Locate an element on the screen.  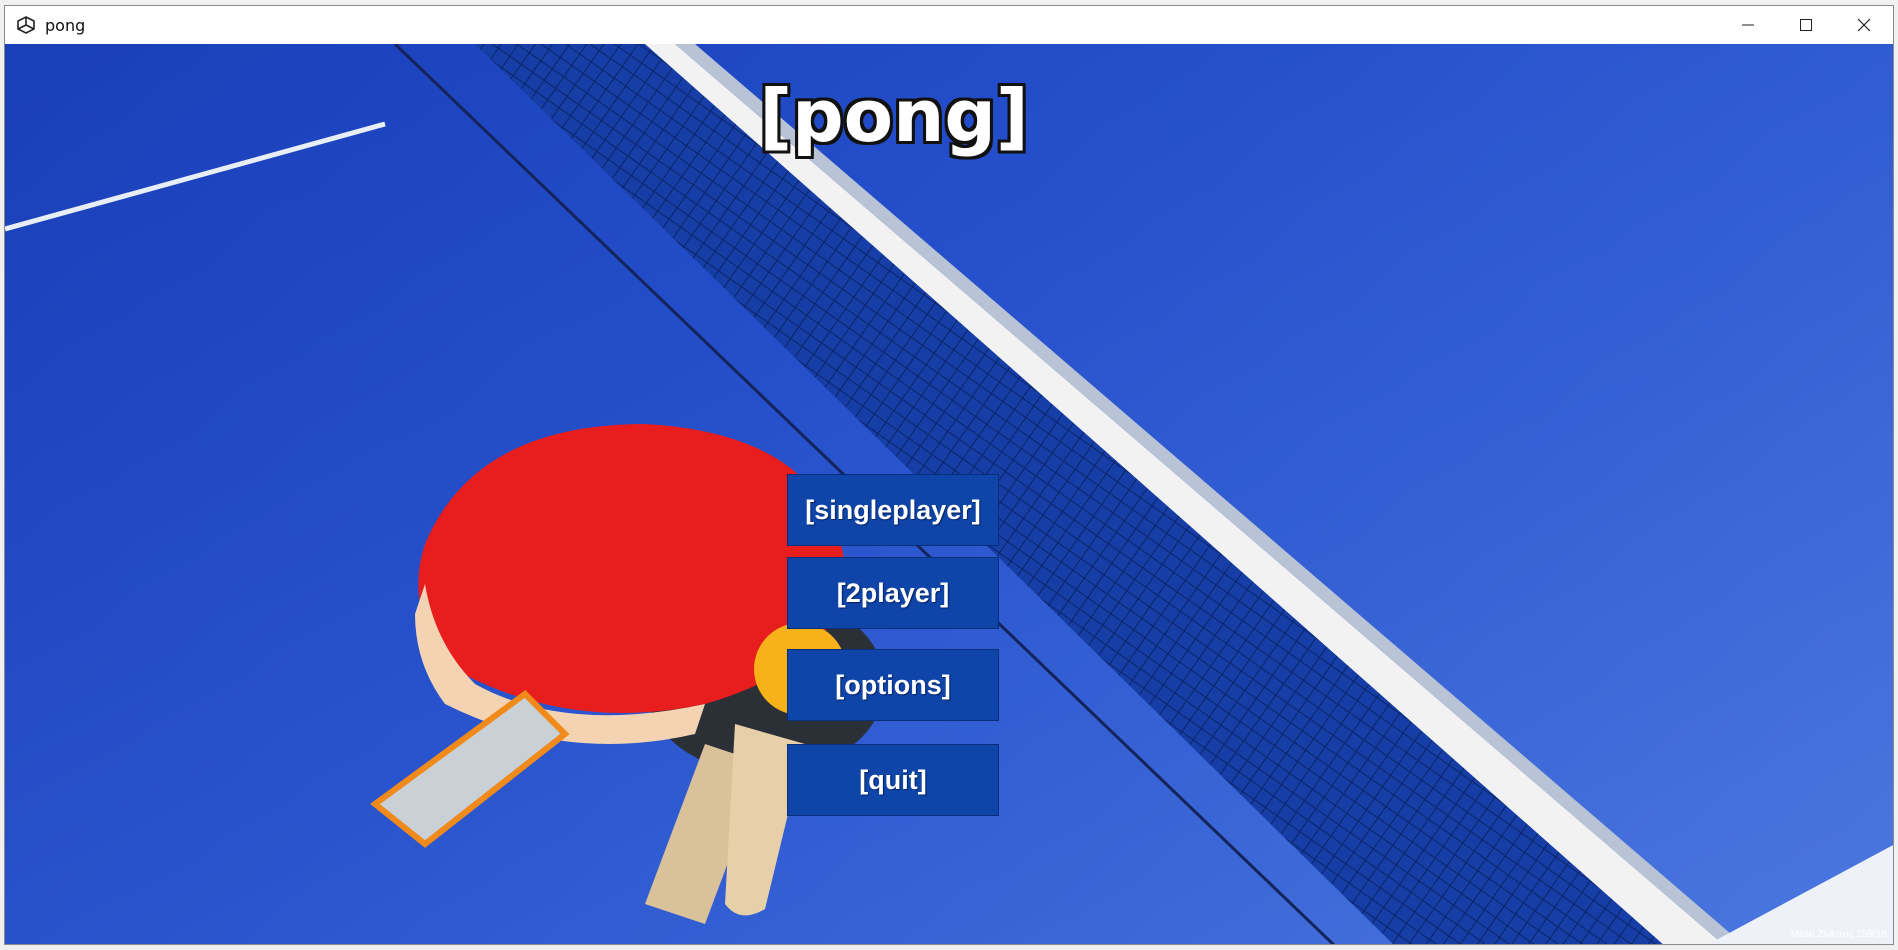
author-credit: Milan Zivkovic 159/15 is located at coordinates (1838, 934).